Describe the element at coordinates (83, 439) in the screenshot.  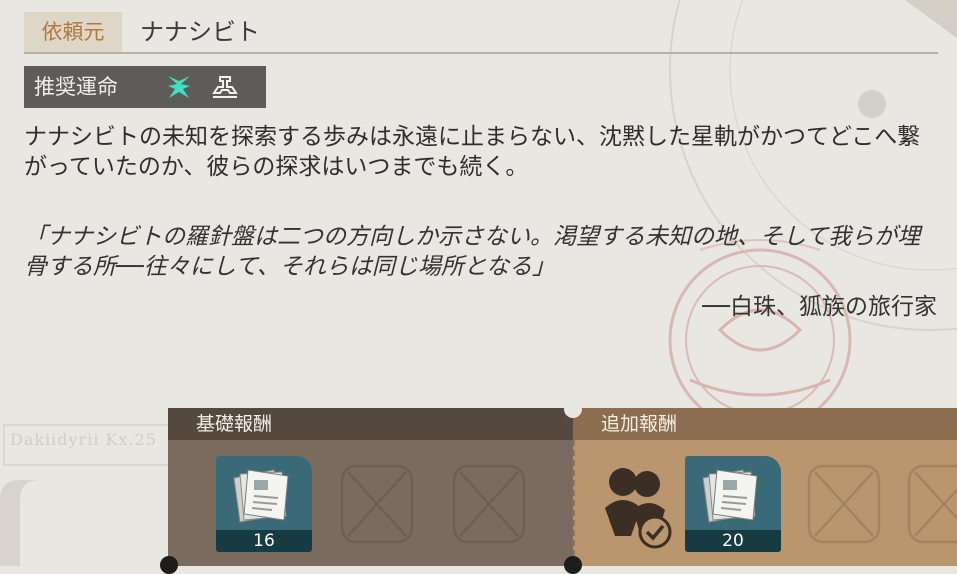
I see `stamp-text: Dakiidyrii Kx.25` at that location.